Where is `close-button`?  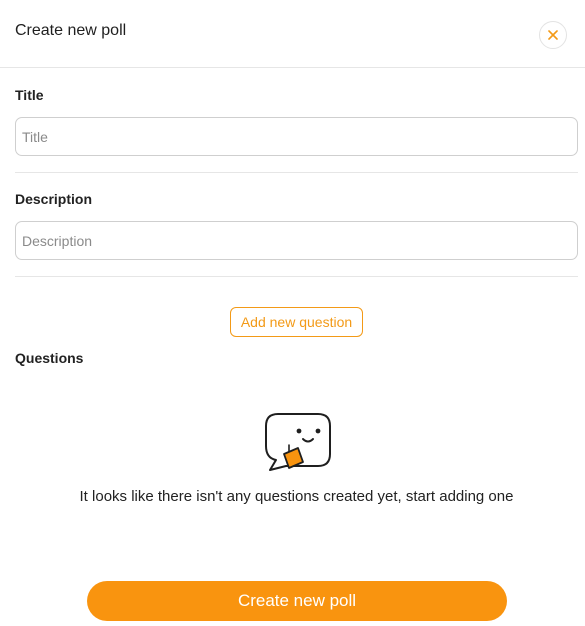
close-button is located at coordinates (553, 35).